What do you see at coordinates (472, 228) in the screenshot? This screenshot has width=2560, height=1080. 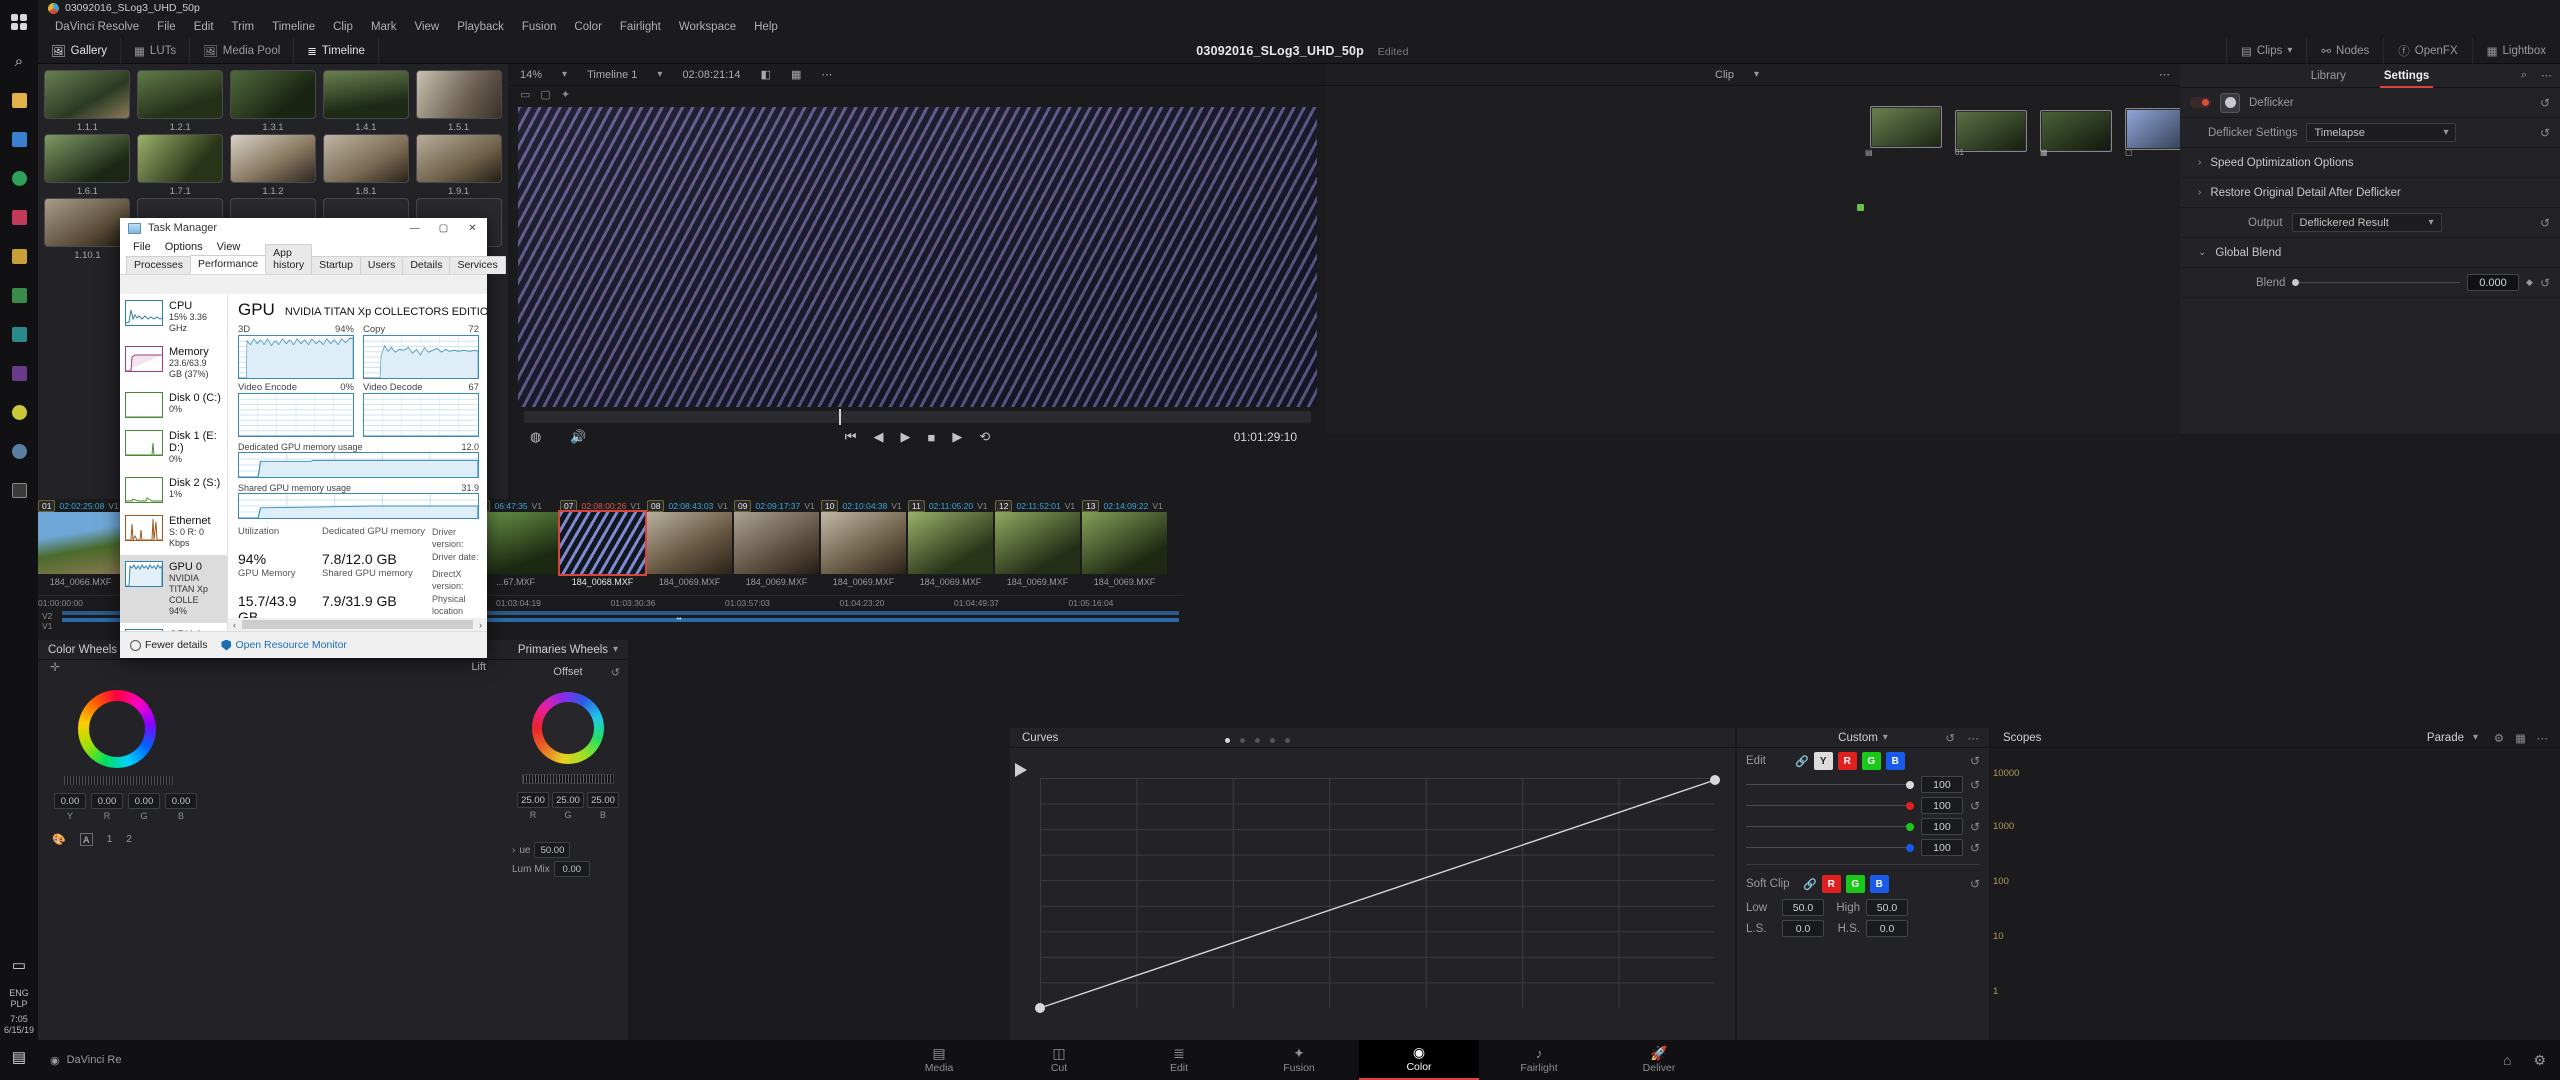 I see `close-button: ✕` at bounding box center [472, 228].